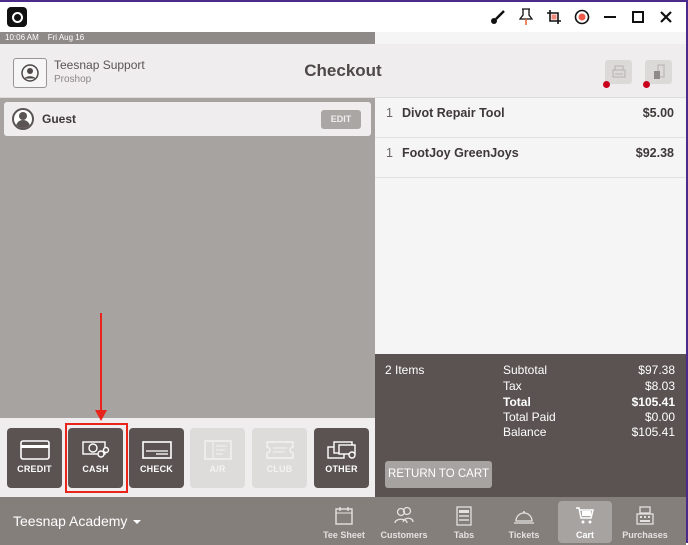 The image size is (688, 545). I want to click on nav-tee-sheet: Tee Sheet, so click(344, 522).